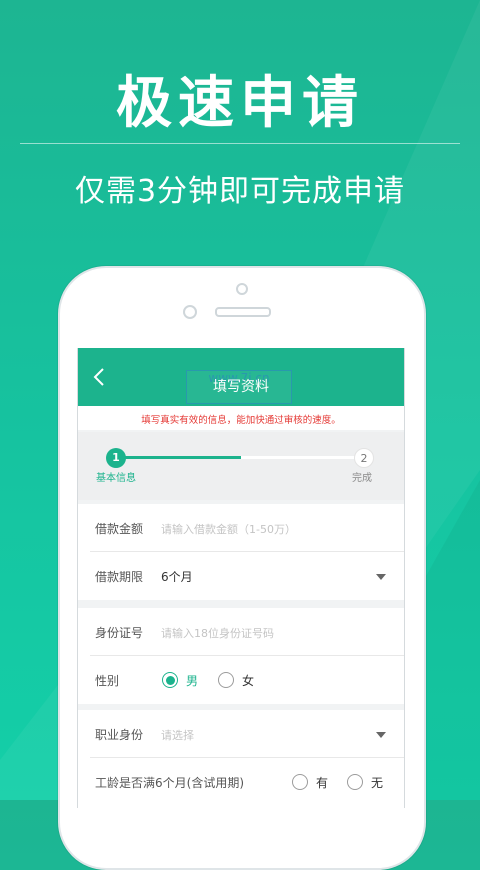 This screenshot has width=480, height=870. I want to click on loan-amount-input: 请输入借款金额（1-50万）, so click(228, 529).